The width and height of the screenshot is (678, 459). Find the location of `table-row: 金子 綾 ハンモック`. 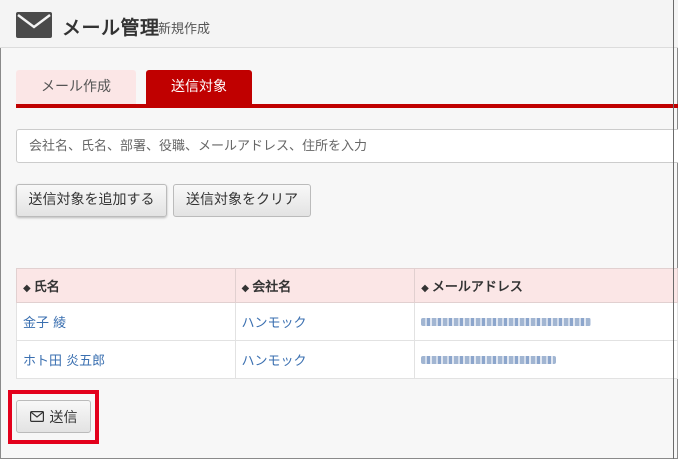

table-row: 金子 綾 ハンモック is located at coordinates (347, 321).